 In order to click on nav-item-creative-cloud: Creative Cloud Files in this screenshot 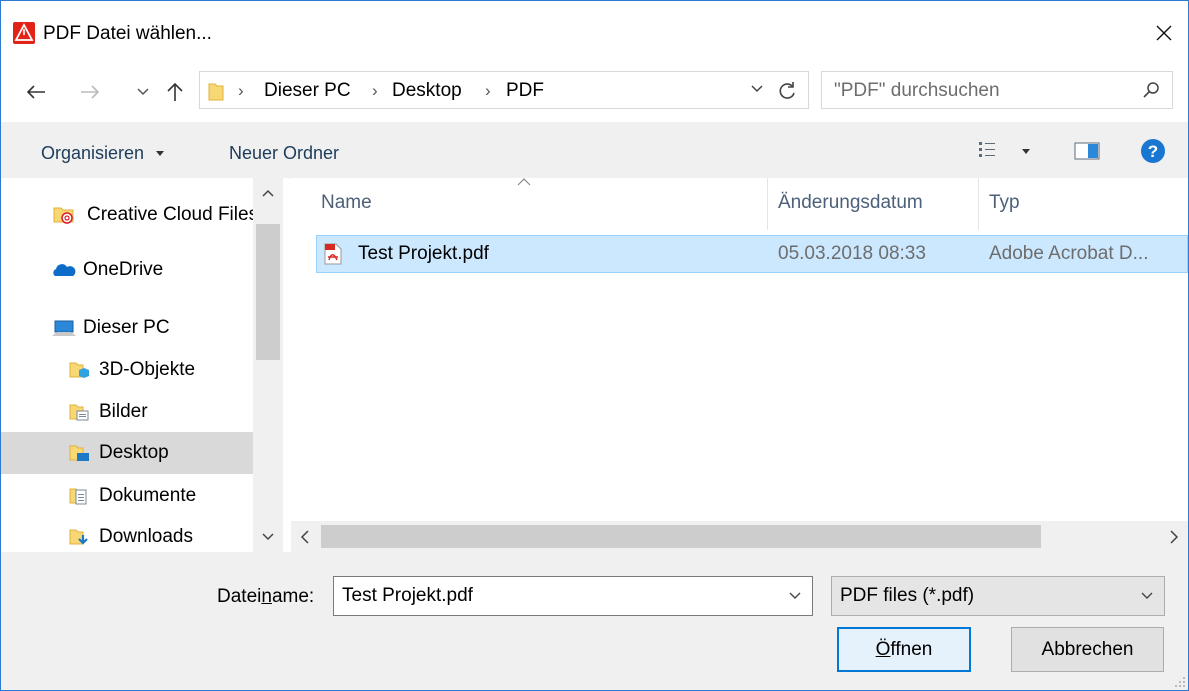, I will do `click(127, 215)`.